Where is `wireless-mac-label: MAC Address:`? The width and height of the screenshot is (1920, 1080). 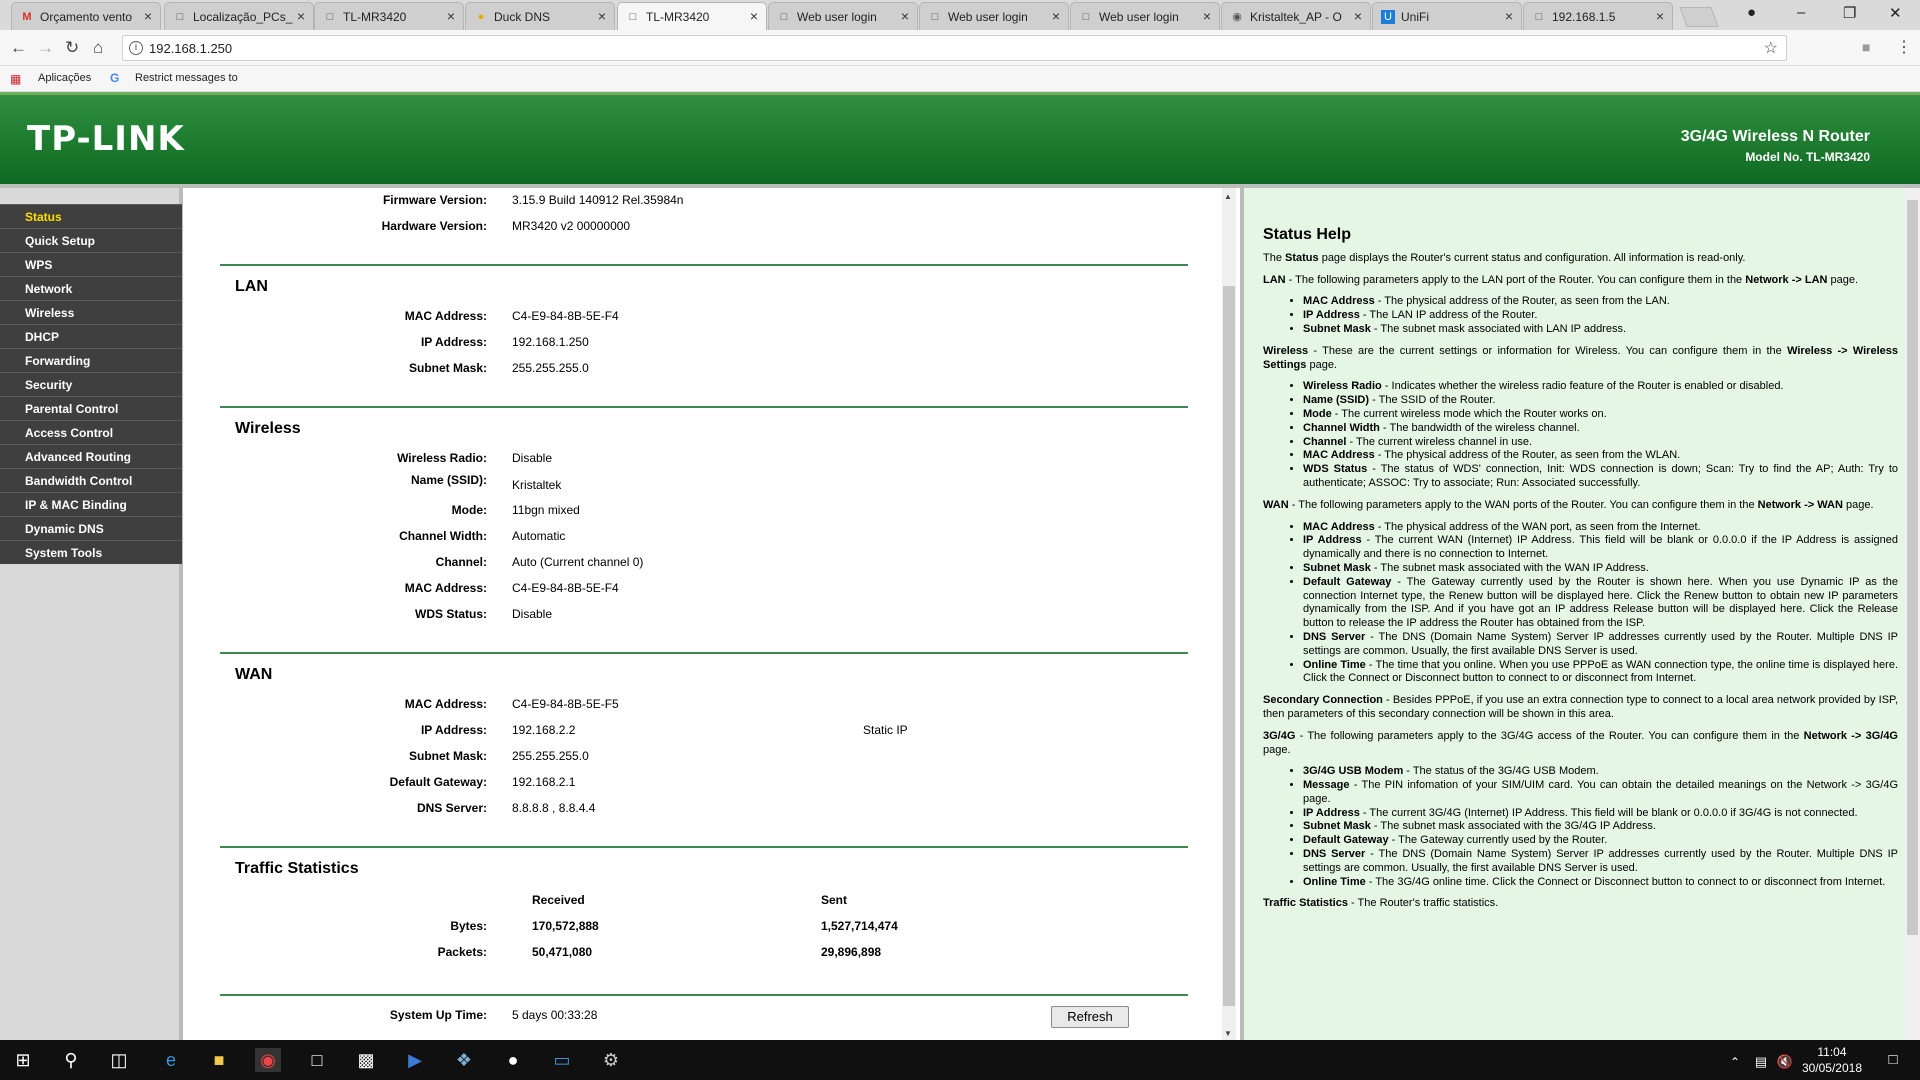 wireless-mac-label: MAC Address: is located at coordinates (445, 588).